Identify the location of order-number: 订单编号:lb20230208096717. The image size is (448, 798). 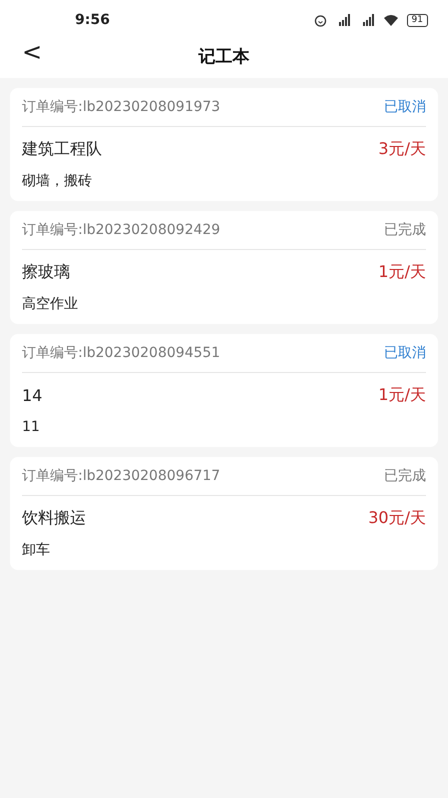
(121, 476).